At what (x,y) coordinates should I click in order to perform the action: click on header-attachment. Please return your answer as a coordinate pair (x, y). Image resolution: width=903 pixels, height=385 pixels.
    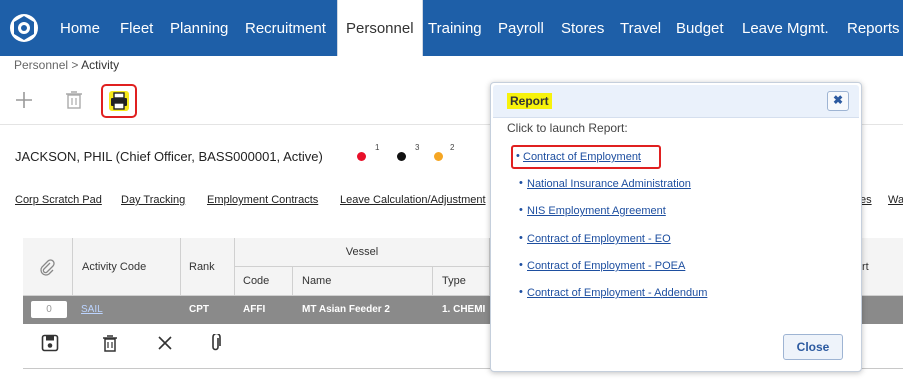
    Looking at the image, I should click on (48, 267).